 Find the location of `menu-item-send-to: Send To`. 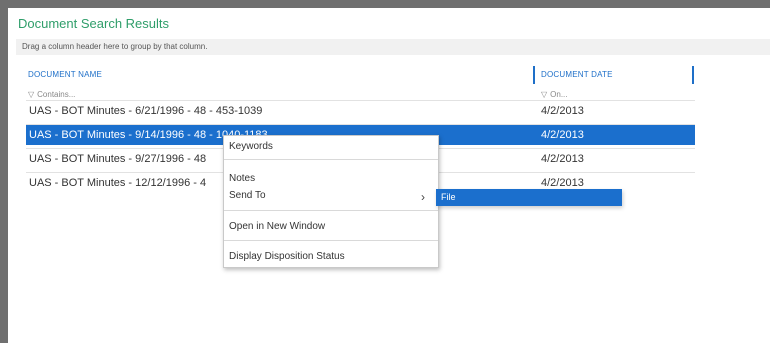

menu-item-send-to: Send To is located at coordinates (247, 195).